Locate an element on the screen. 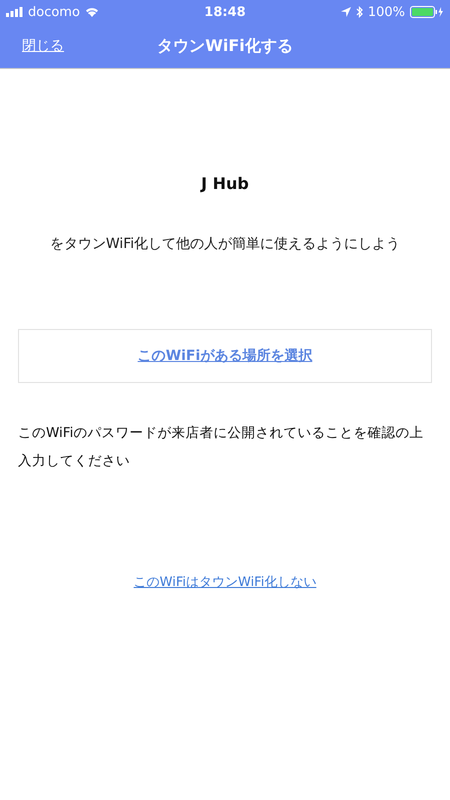 The height and width of the screenshot is (800, 450). intro-text: をタウンWiFi化して他の人が簡単に使えるようにしよう is located at coordinates (225, 244).